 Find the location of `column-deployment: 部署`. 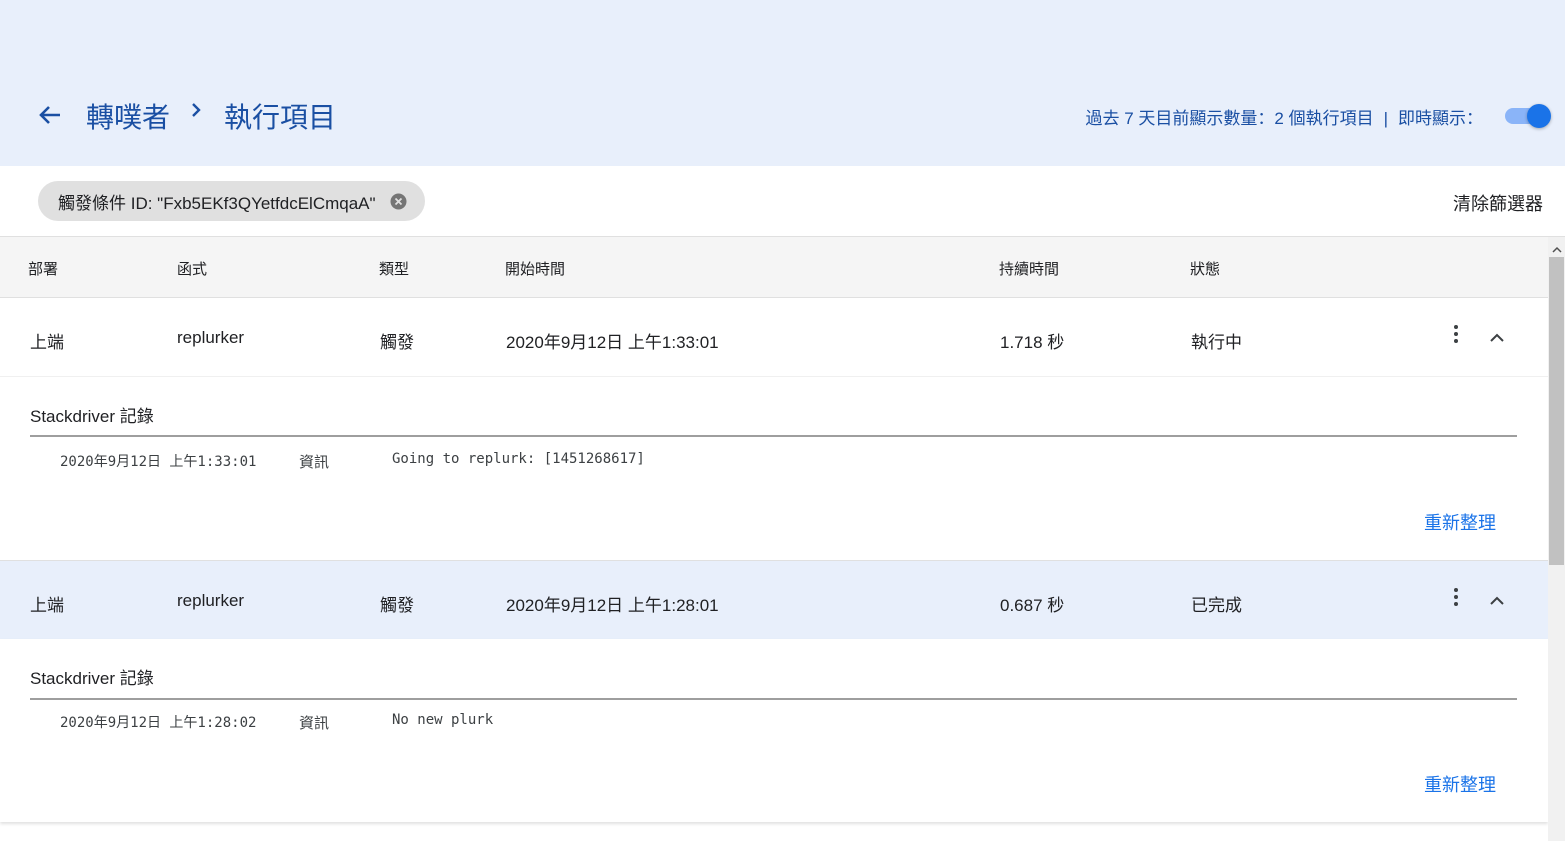

column-deployment: 部署 is located at coordinates (43, 268).